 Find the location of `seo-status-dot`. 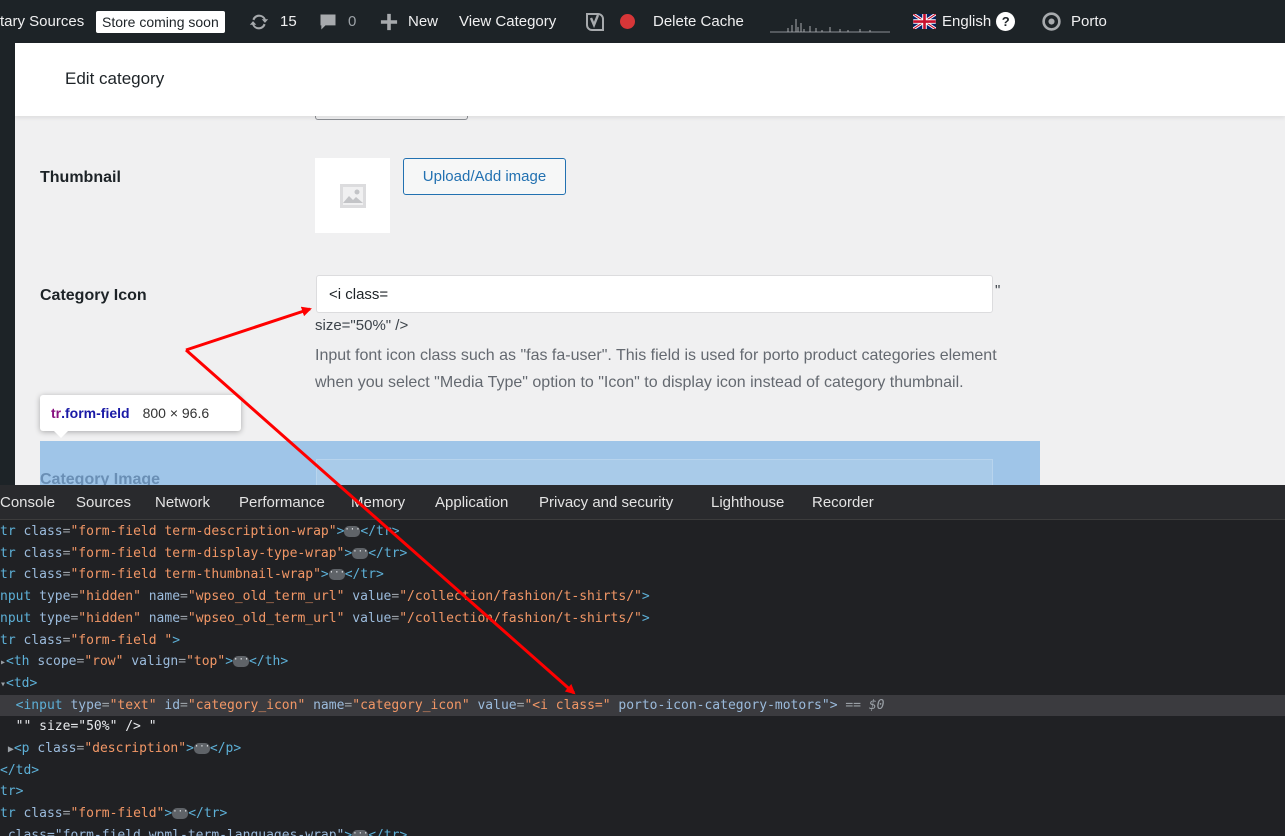

seo-status-dot is located at coordinates (627, 21).